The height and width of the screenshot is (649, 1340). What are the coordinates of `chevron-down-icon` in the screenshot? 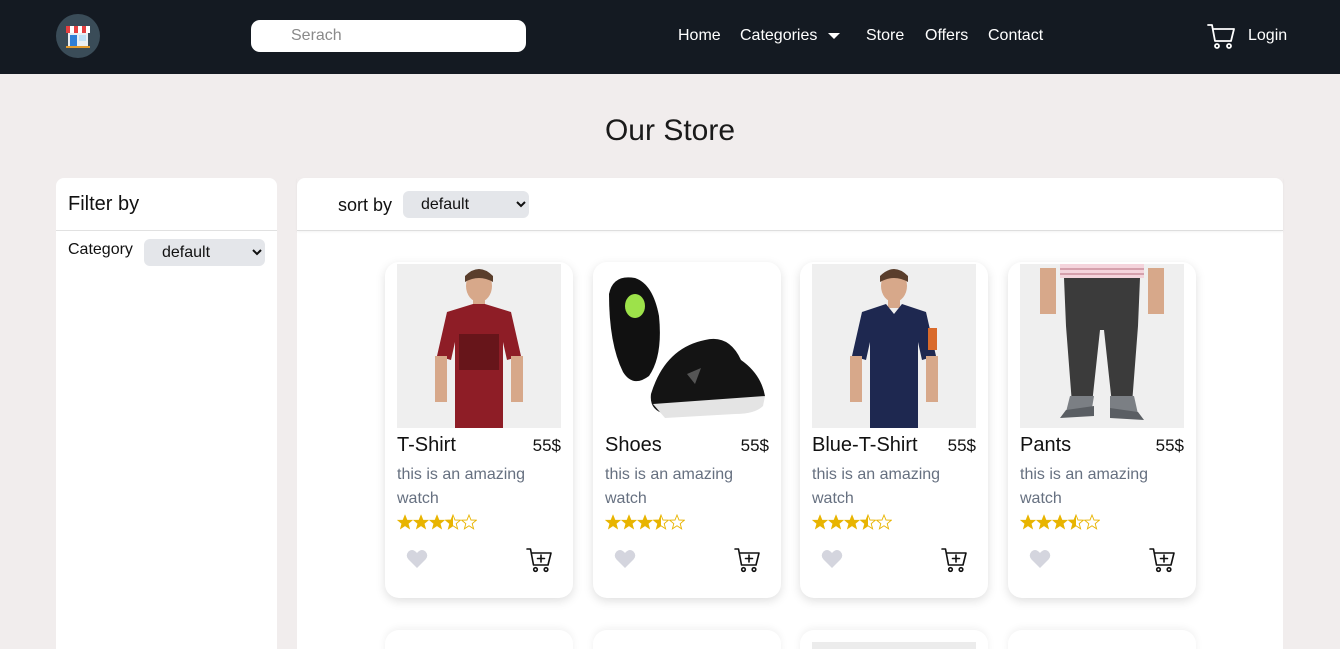 It's located at (834, 36).